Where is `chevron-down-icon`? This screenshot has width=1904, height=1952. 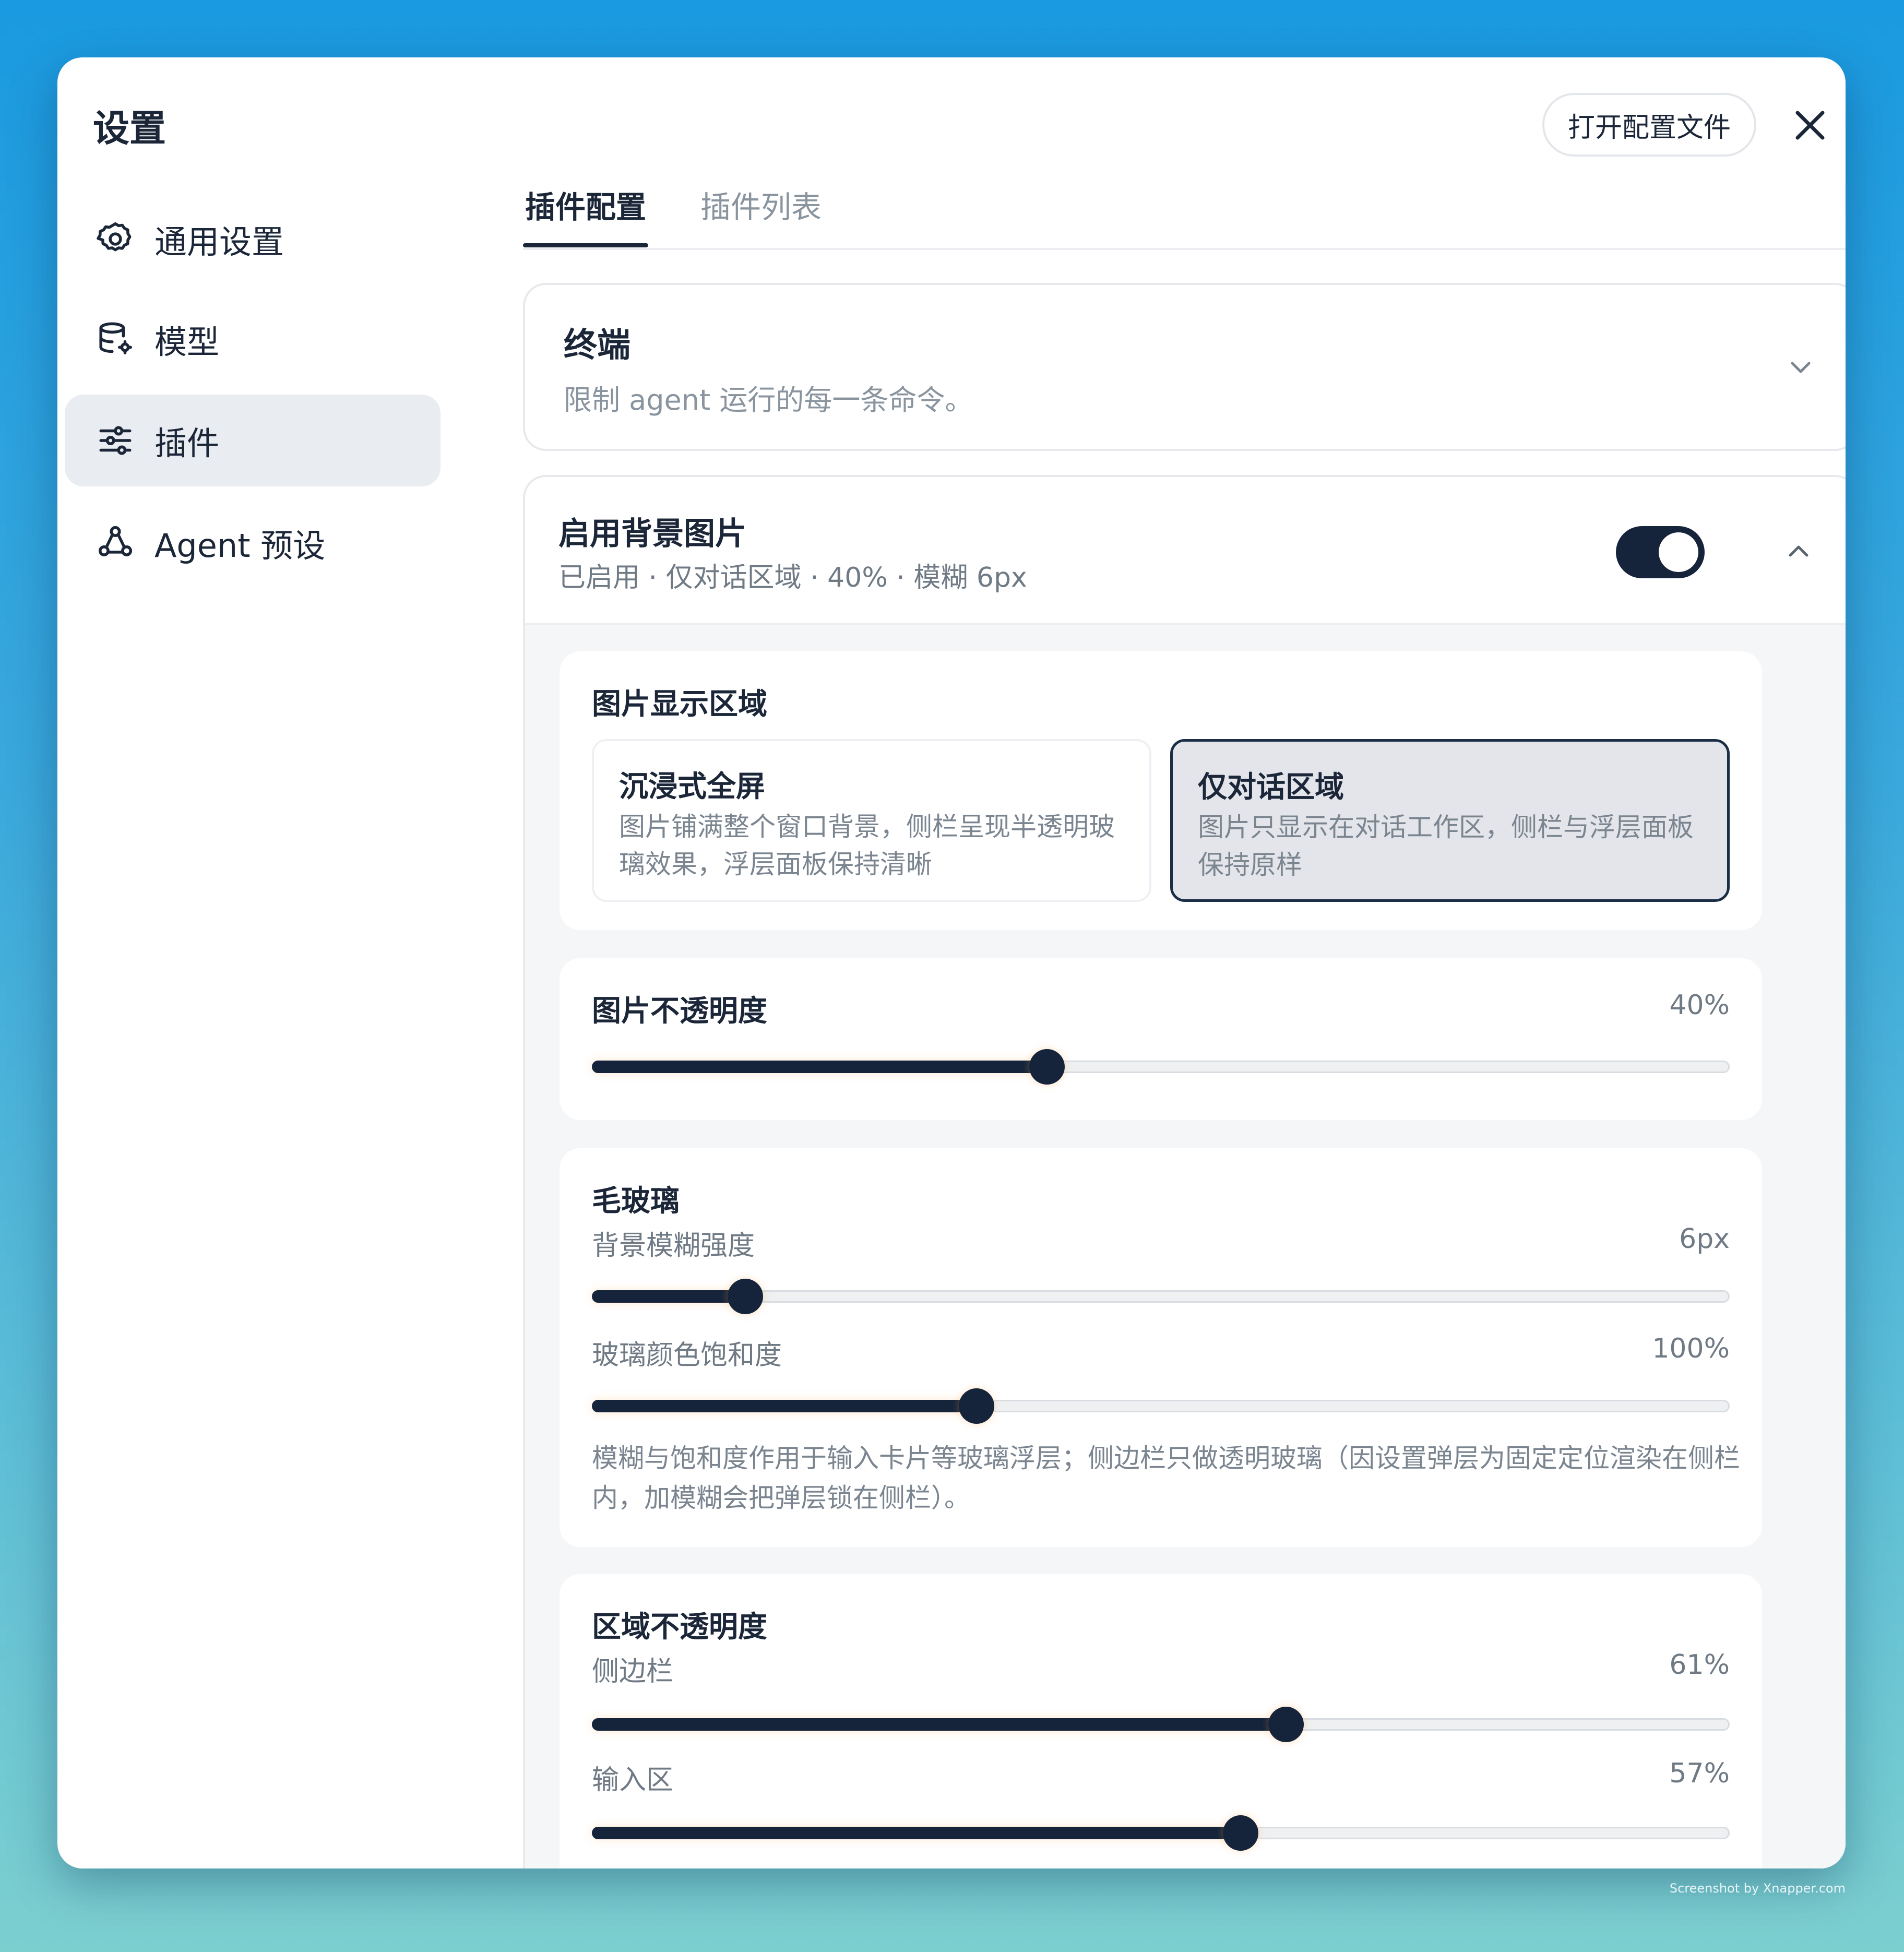 chevron-down-icon is located at coordinates (1800, 367).